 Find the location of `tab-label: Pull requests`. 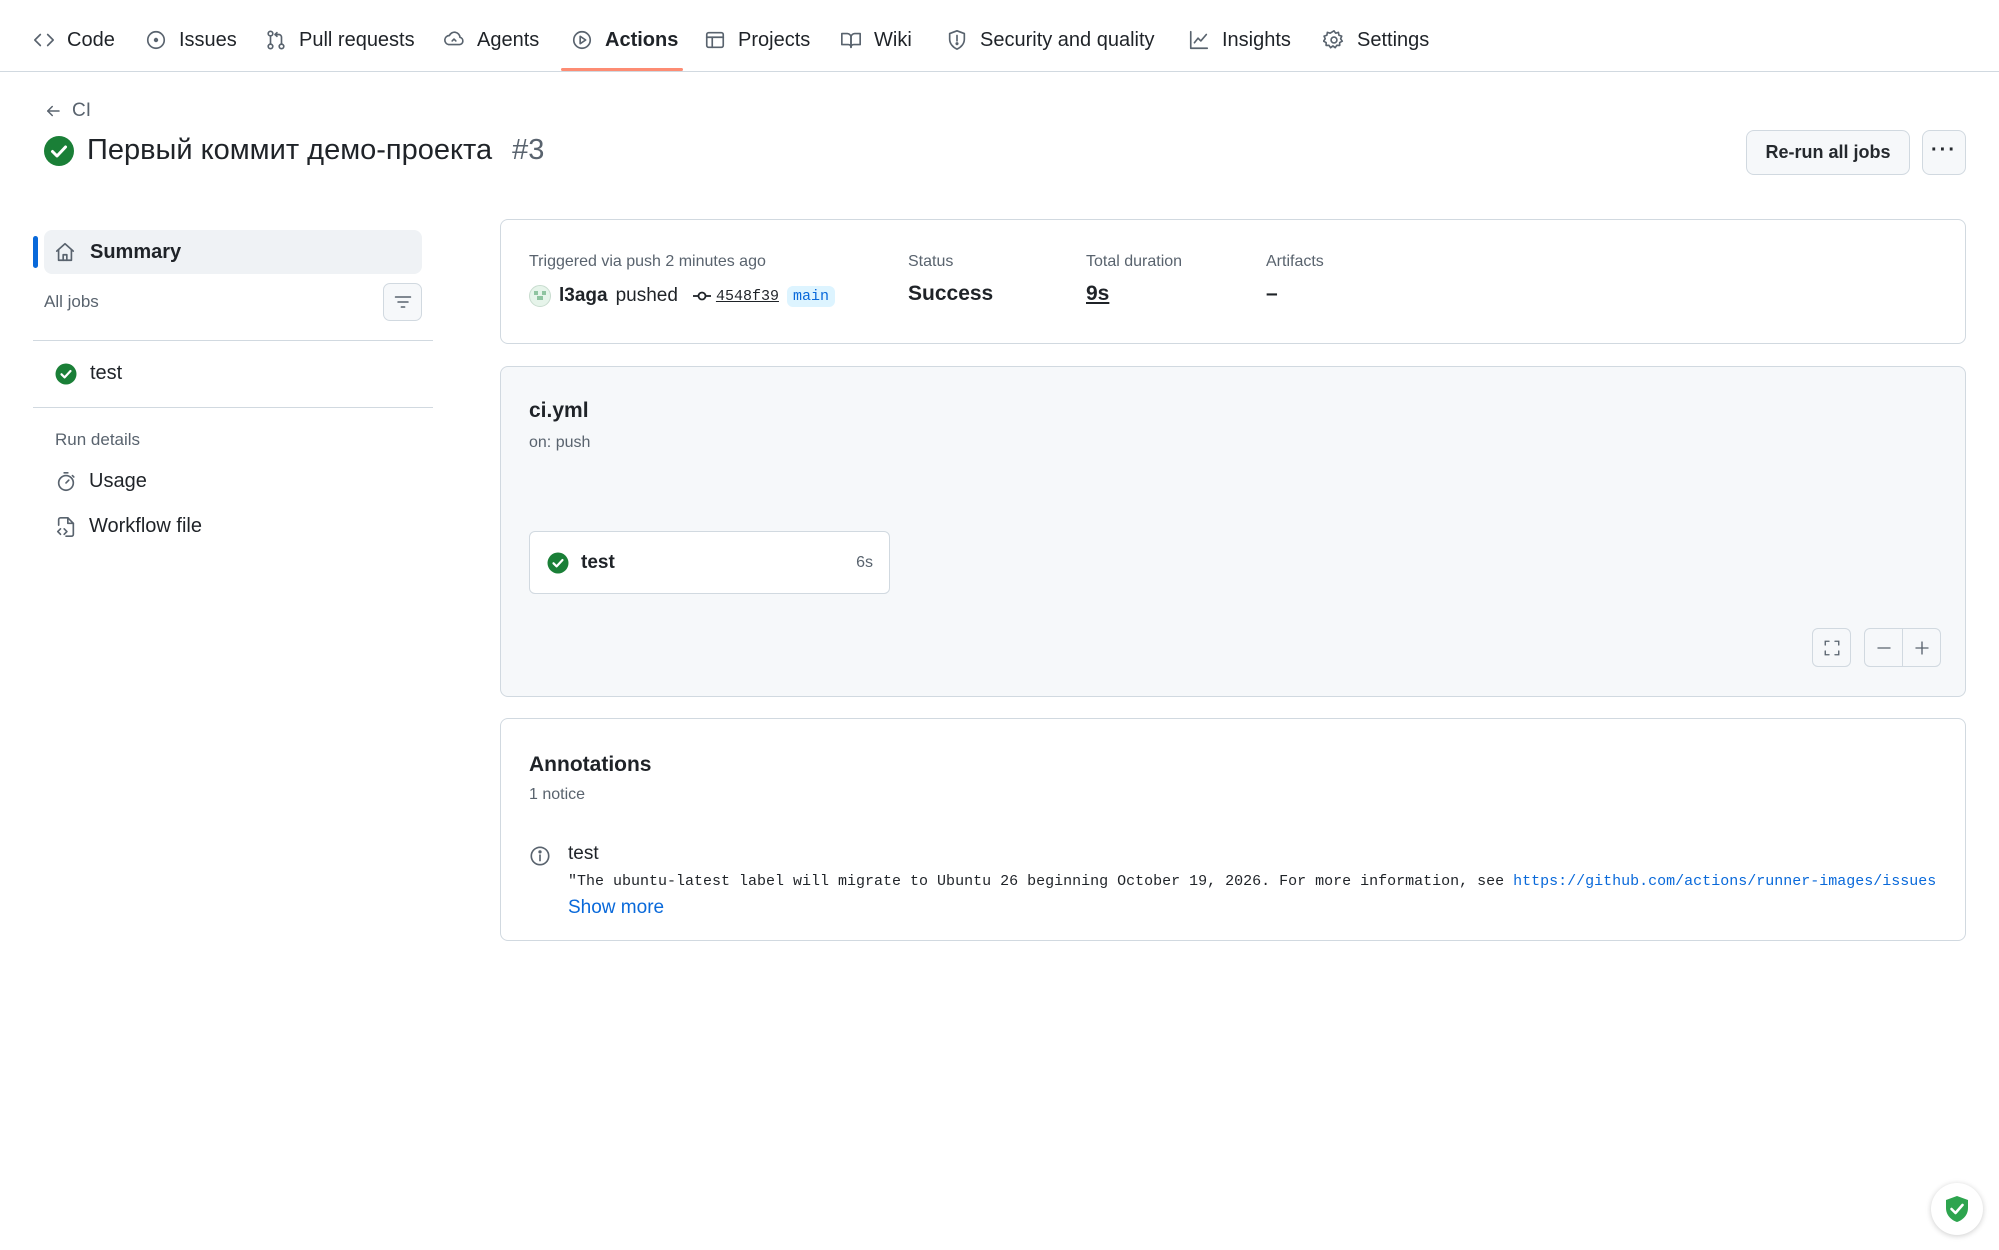

tab-label: Pull requests is located at coordinates (357, 39).